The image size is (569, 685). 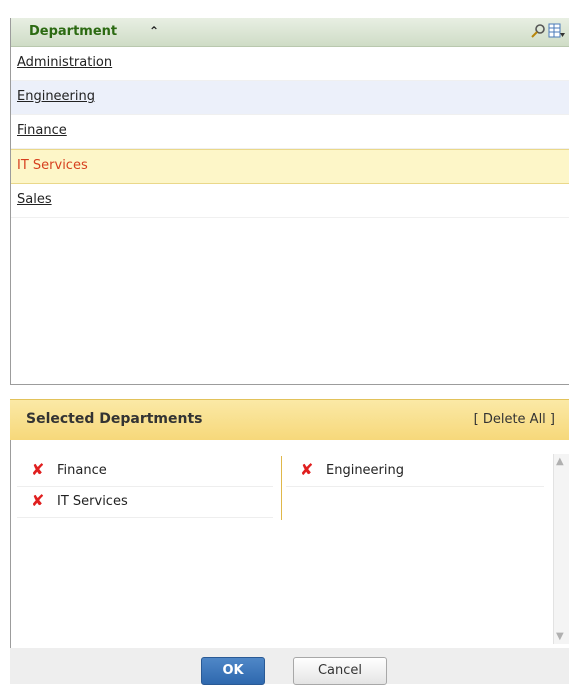 What do you see at coordinates (340, 671) in the screenshot?
I see `cancel-button: Cancel` at bounding box center [340, 671].